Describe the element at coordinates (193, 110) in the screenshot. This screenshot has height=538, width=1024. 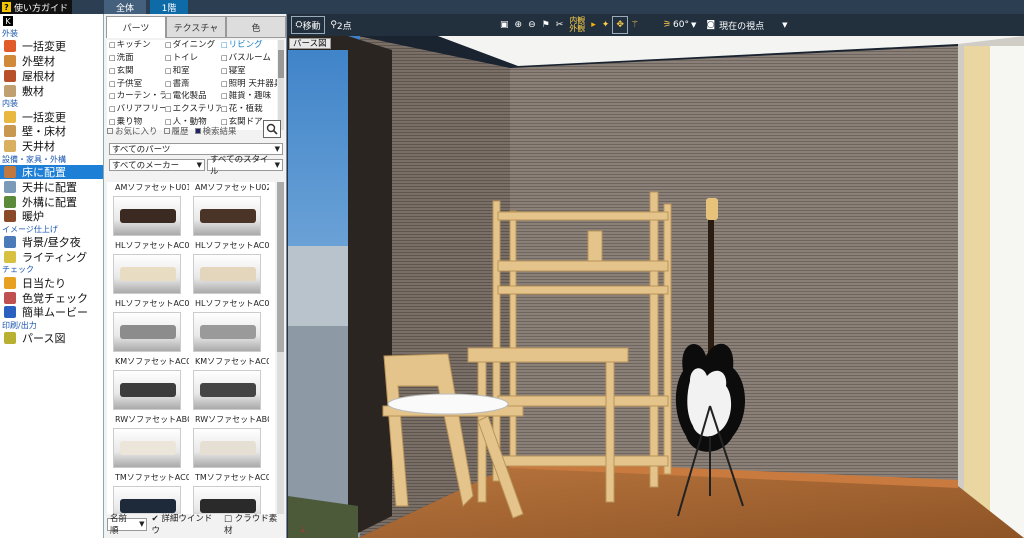
I see `category-checkbox: エクステリア` at that location.